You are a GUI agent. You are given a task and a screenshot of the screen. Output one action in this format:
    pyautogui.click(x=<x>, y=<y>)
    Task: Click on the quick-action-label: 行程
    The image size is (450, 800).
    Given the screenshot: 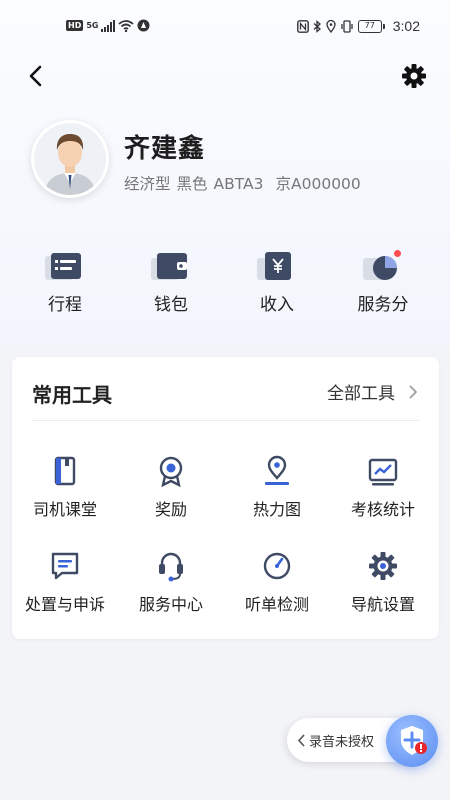 What is the action you would take?
    pyautogui.click(x=65, y=305)
    